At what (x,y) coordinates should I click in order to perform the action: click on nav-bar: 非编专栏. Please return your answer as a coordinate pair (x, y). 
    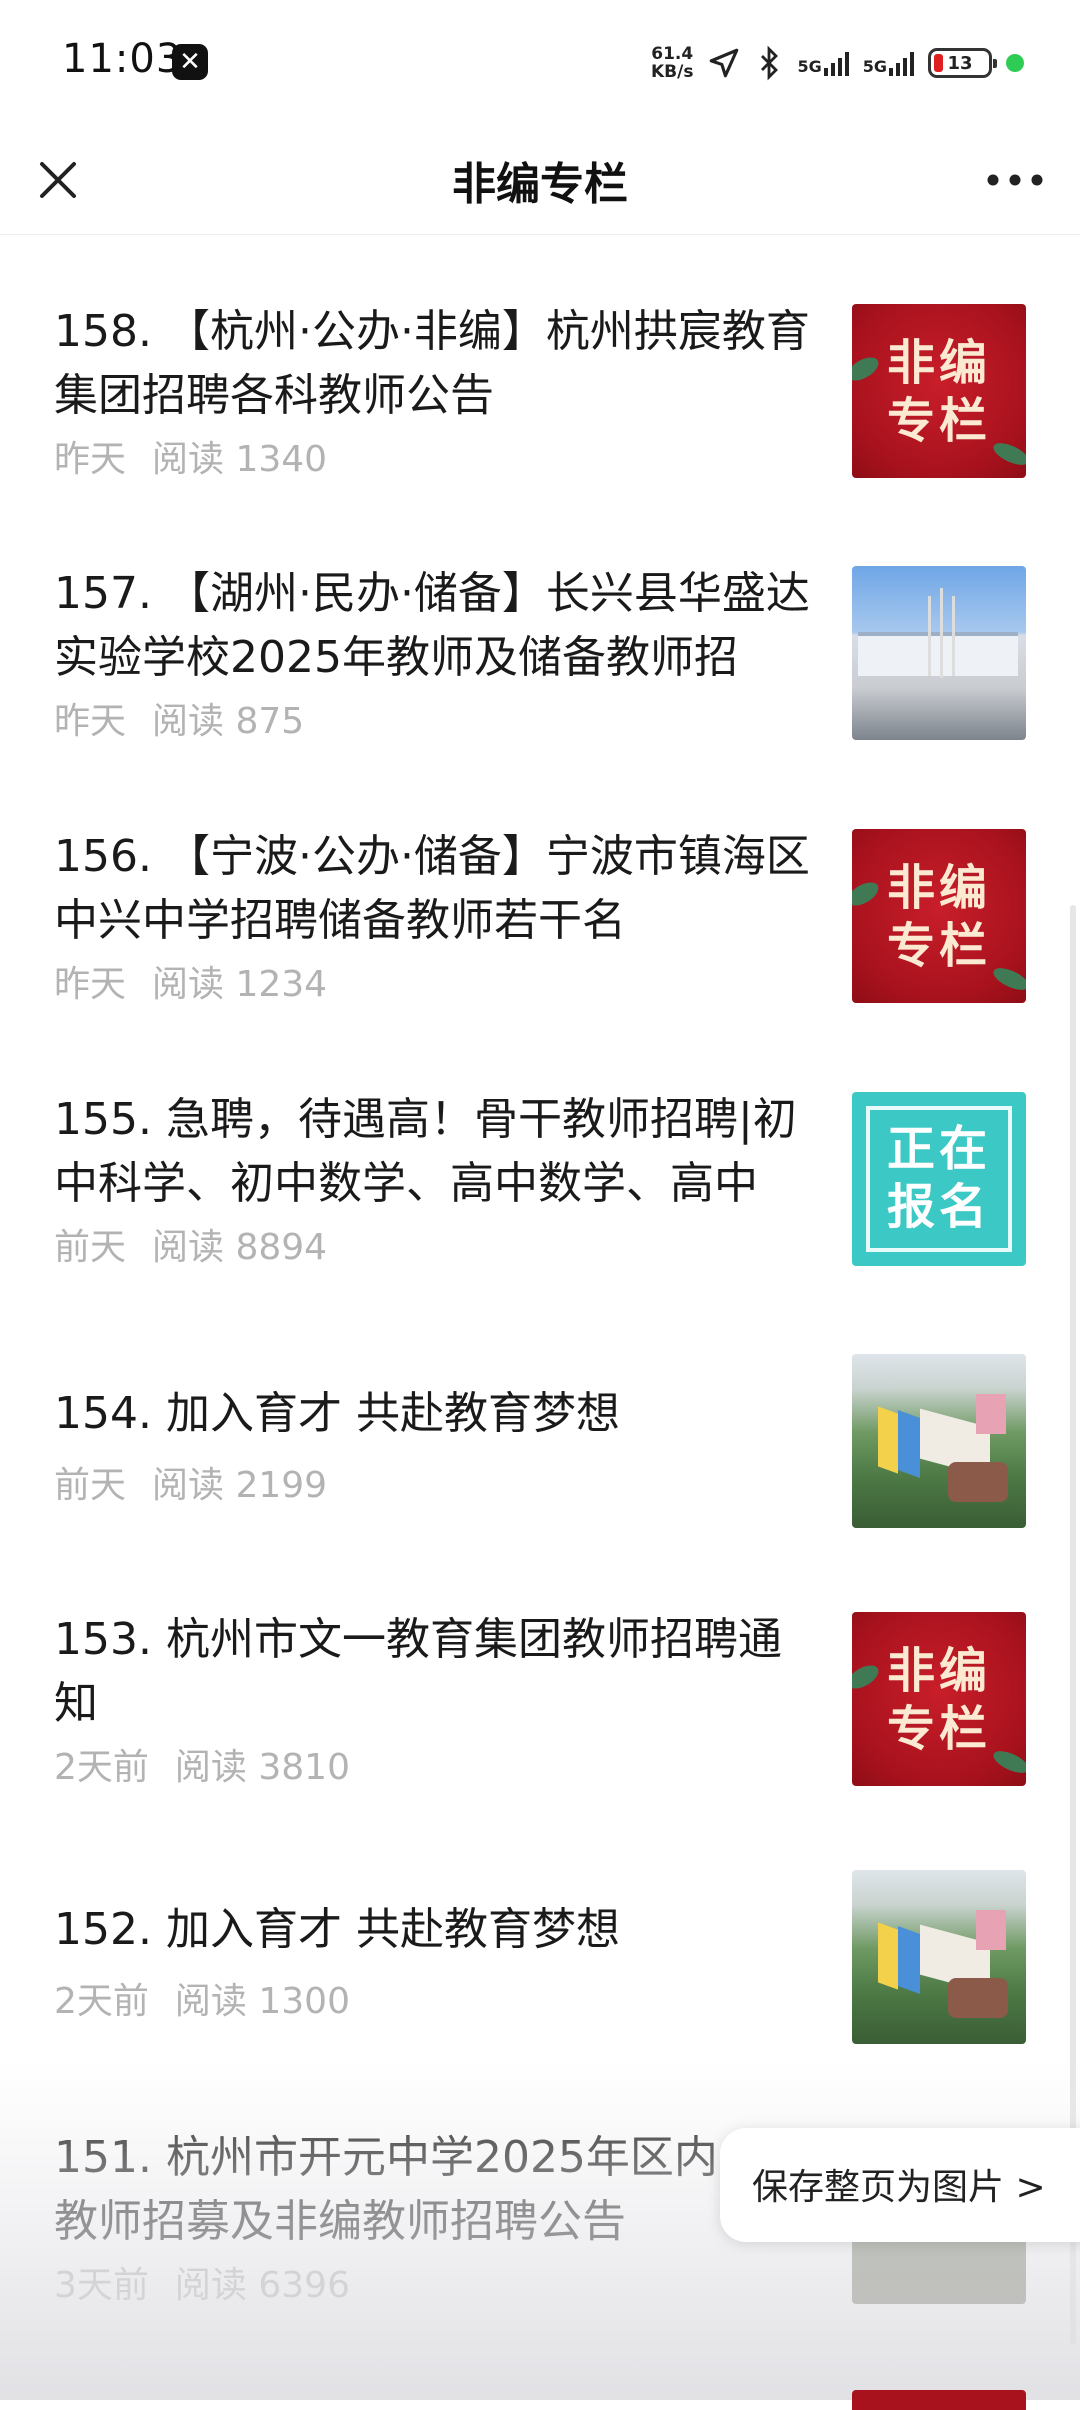
    Looking at the image, I should click on (540, 180).